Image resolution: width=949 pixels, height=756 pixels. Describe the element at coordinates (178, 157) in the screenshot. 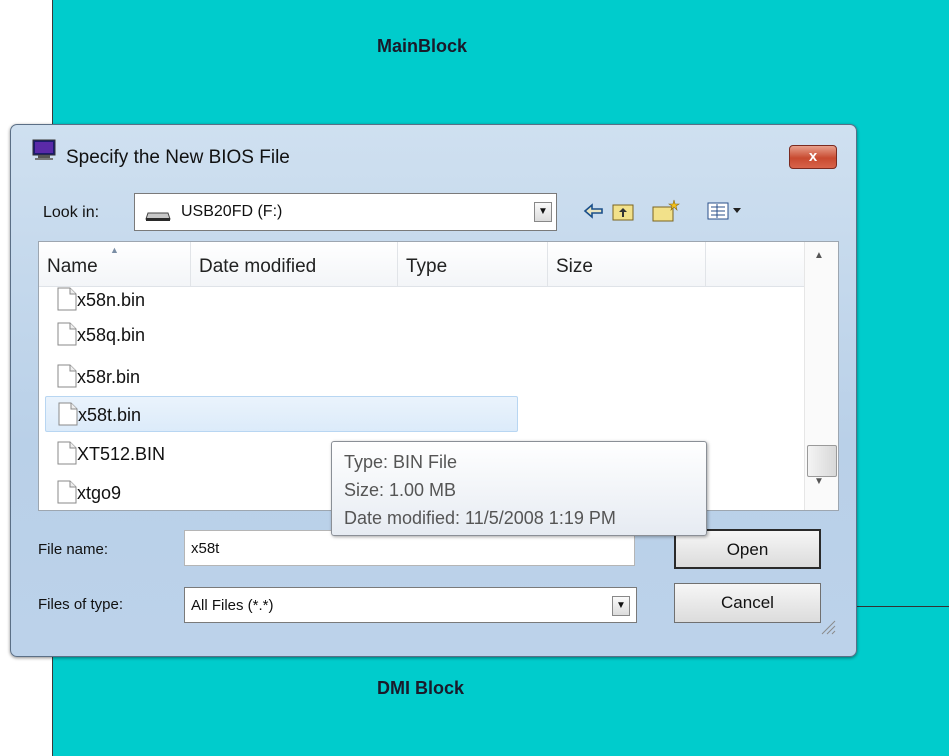

I see `dialog-title: Specify the New BIOS File` at that location.